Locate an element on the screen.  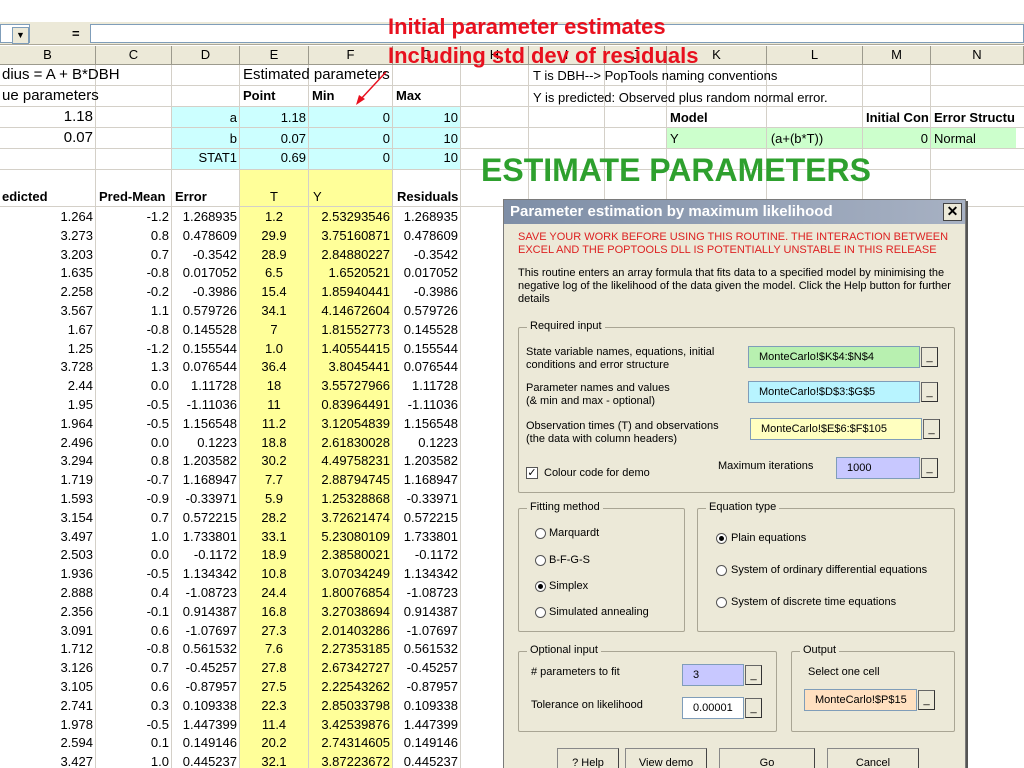
y-cell: 1.25328868 is located at coordinates (350, 499).